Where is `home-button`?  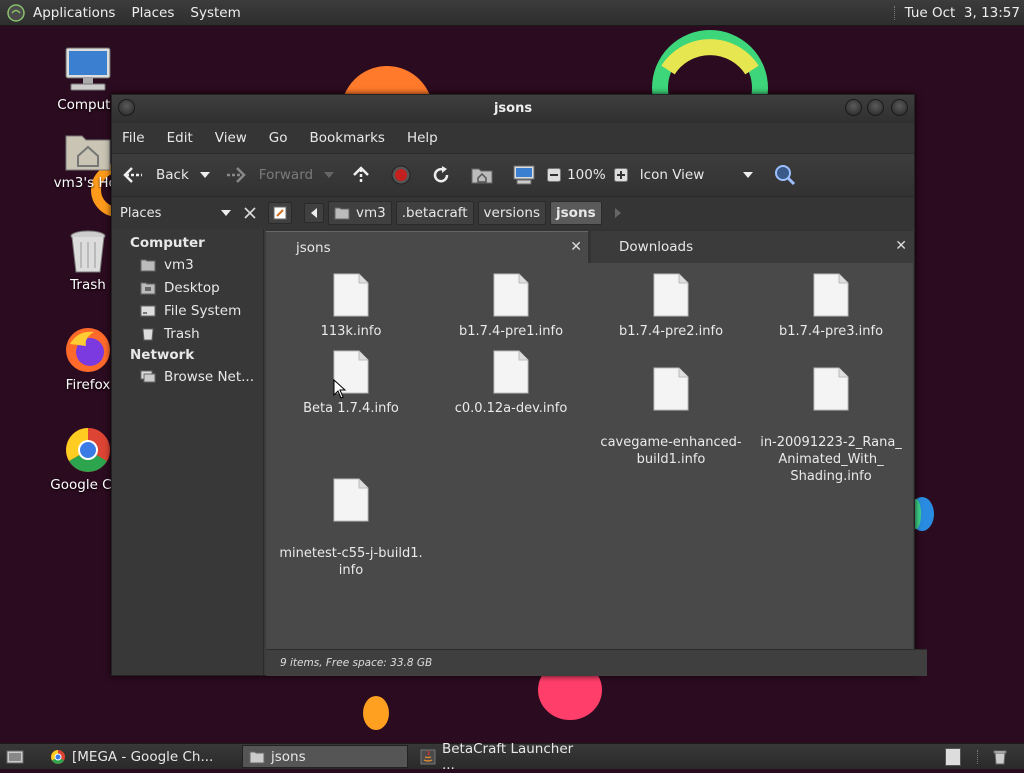 home-button is located at coordinates (482, 175).